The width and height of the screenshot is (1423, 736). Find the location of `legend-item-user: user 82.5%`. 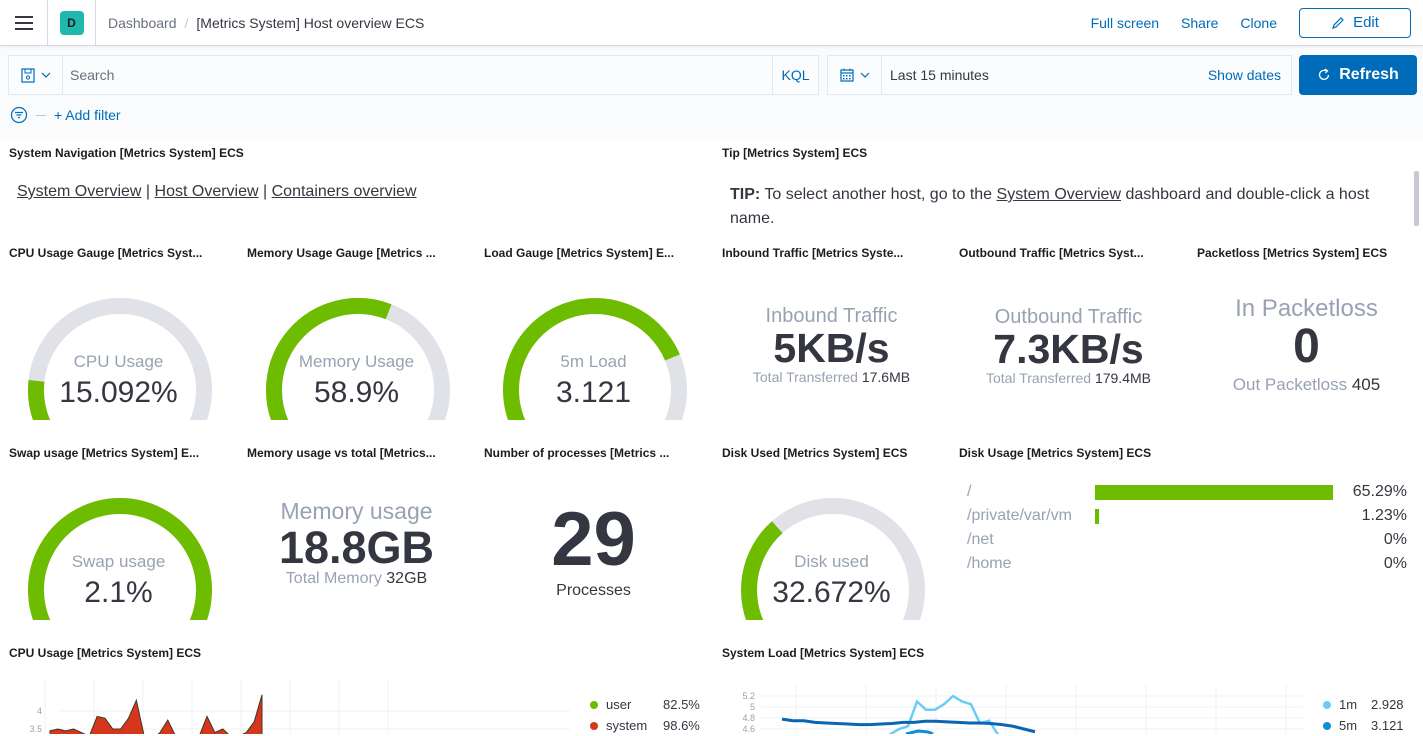

legend-item-user: user 82.5% is located at coordinates (645, 704).